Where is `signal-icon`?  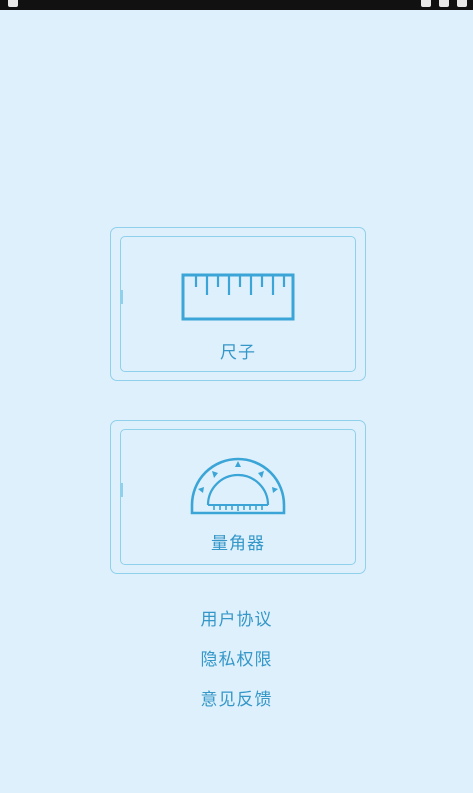 signal-icon is located at coordinates (426, 3).